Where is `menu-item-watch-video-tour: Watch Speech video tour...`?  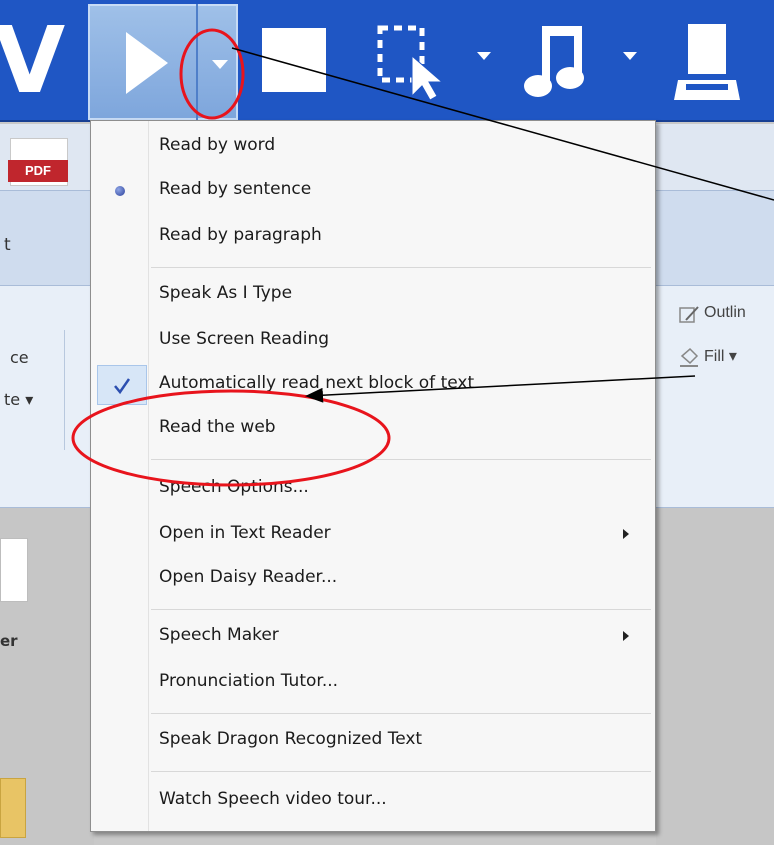
menu-item-watch-video-tour: Watch Speech video tour... is located at coordinates (373, 801).